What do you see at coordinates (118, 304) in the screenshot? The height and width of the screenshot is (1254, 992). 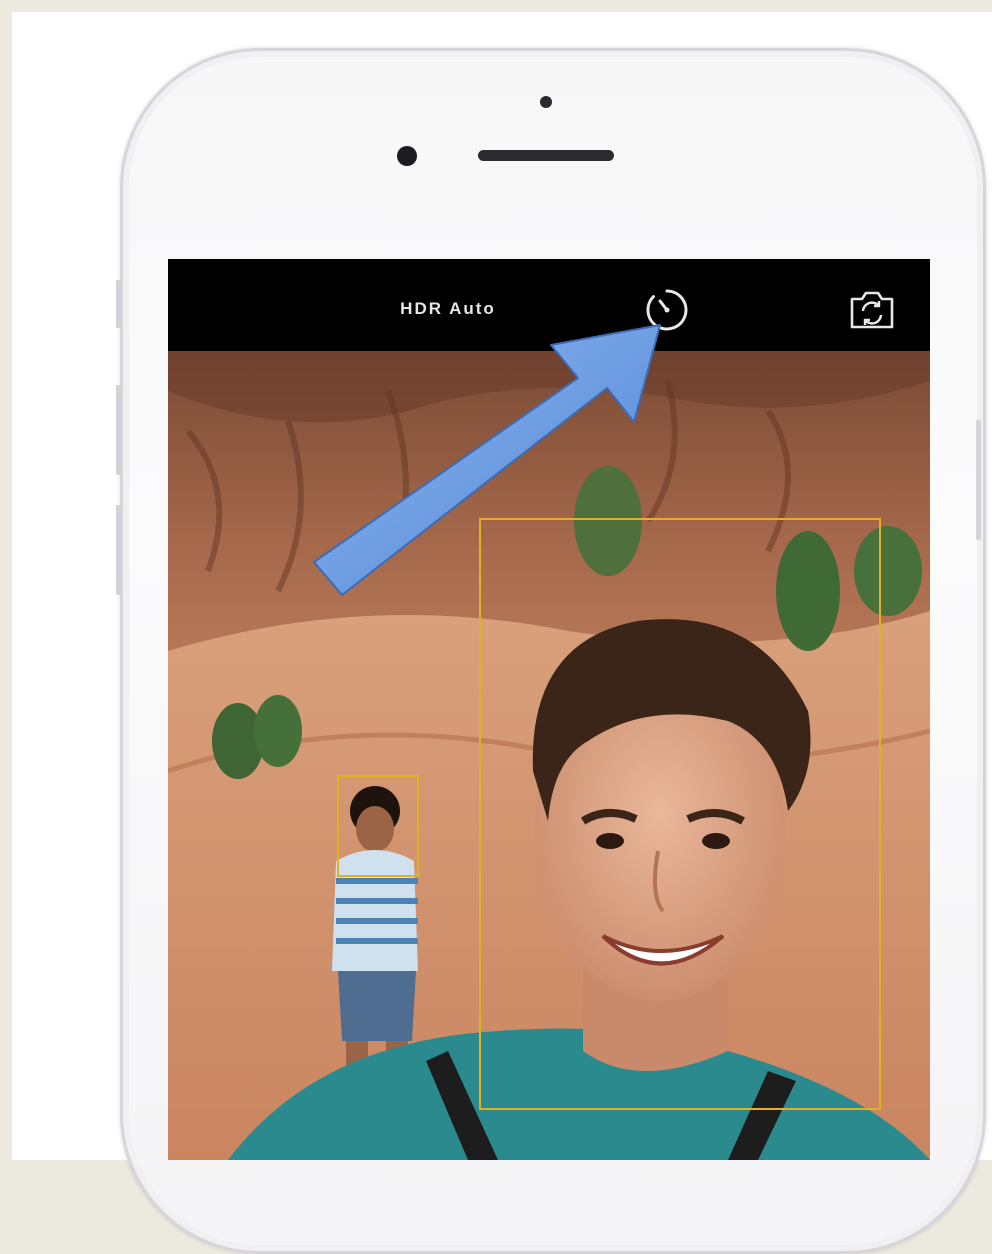 I see `mute-switch` at bounding box center [118, 304].